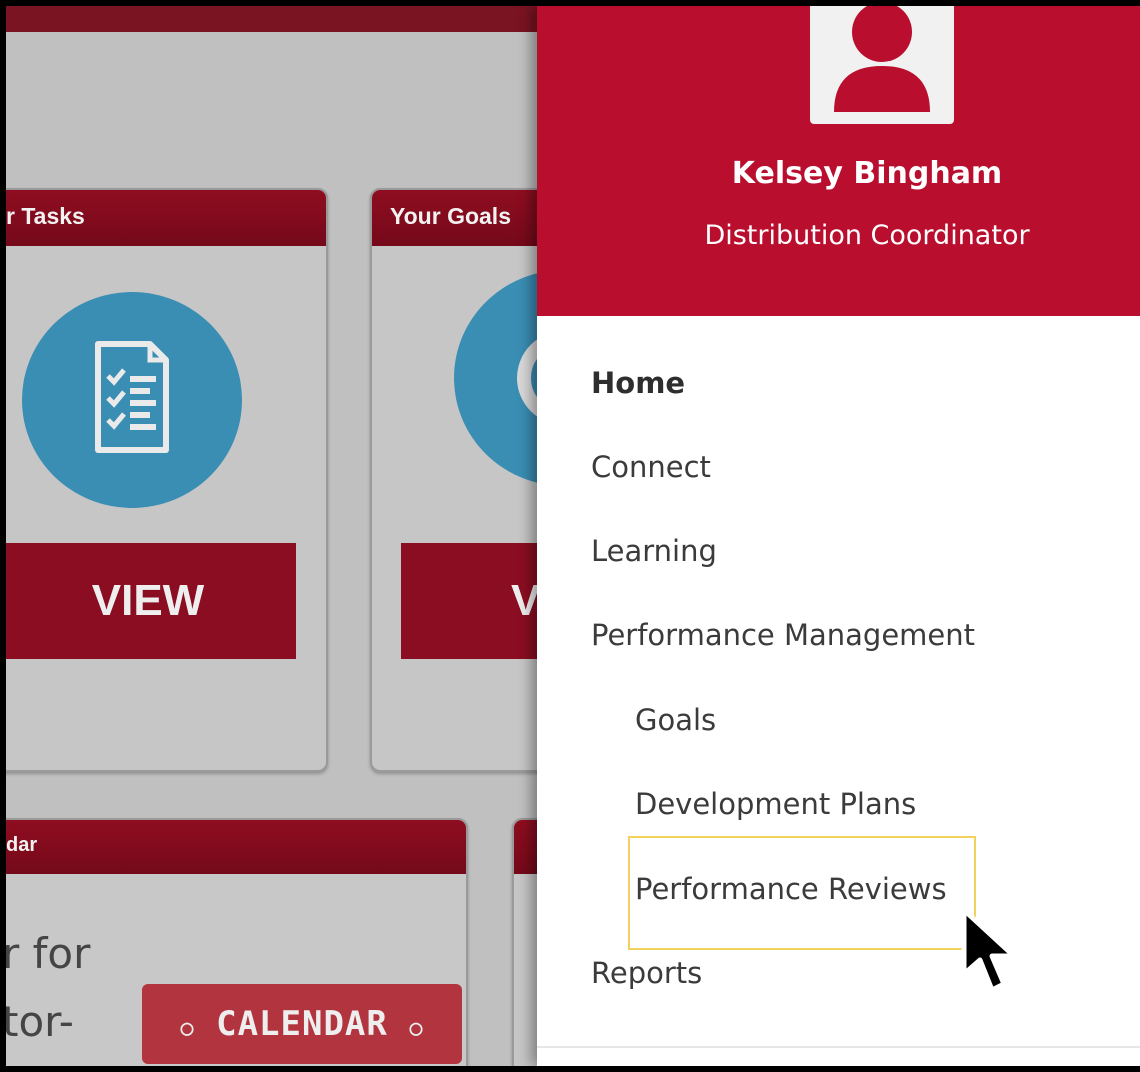  What do you see at coordinates (151, 601) in the screenshot?
I see `tasks-view-button: VIEW` at bounding box center [151, 601].